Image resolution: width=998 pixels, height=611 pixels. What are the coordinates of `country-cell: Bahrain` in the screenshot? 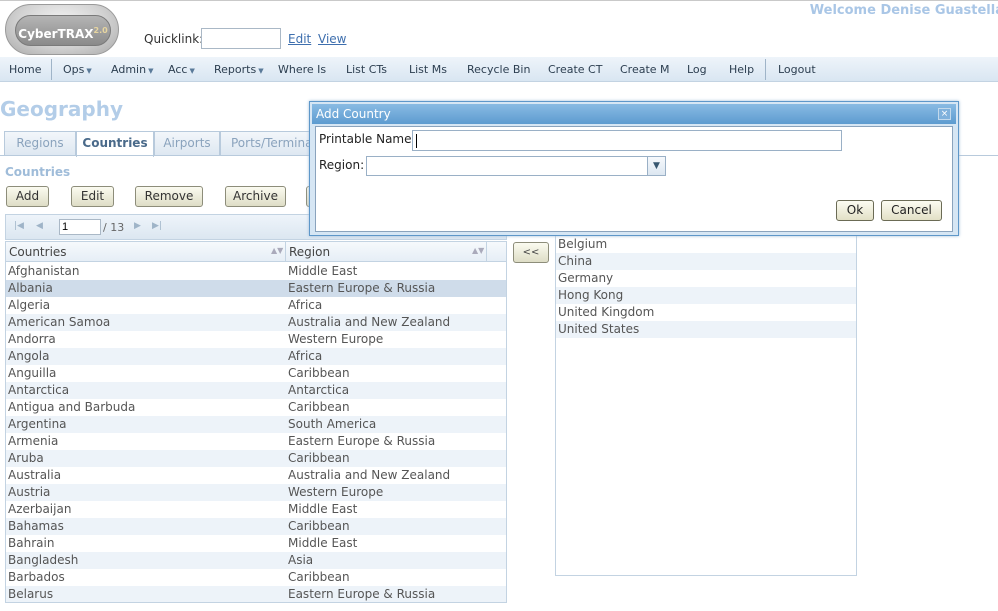 It's located at (31, 543).